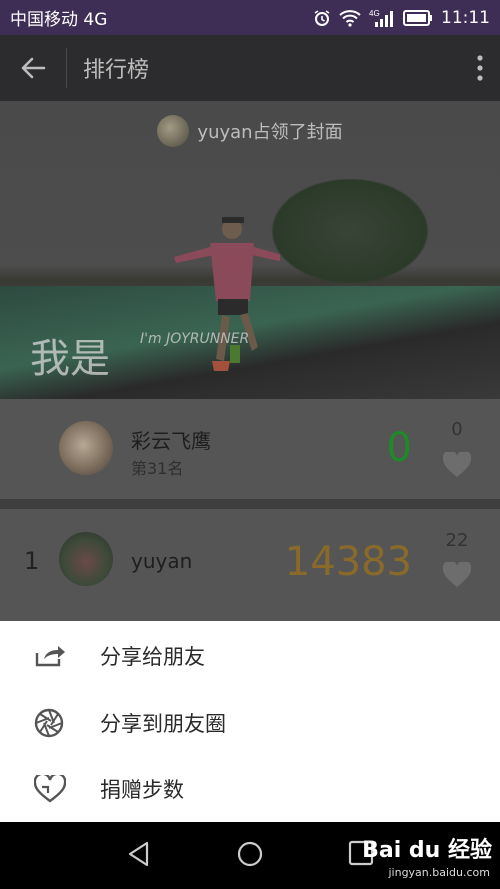  What do you see at coordinates (66, 68) in the screenshot?
I see `appbar-divider` at bounding box center [66, 68].